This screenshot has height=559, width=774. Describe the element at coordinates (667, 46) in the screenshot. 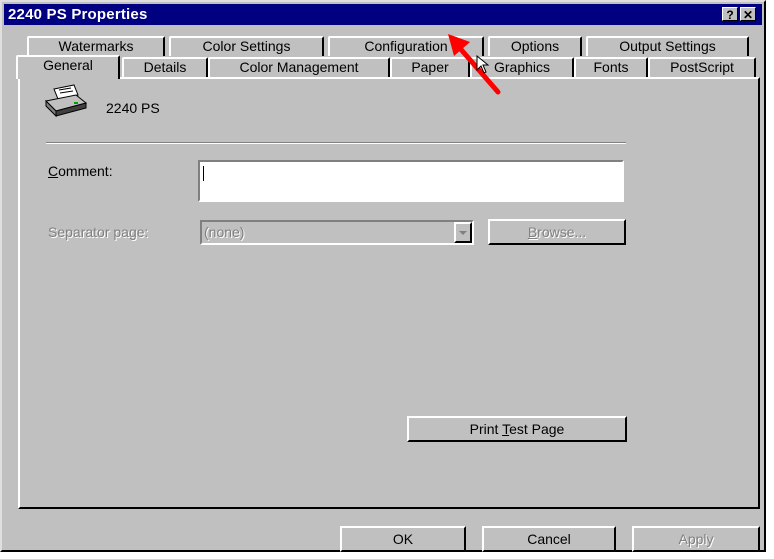

I see `tab-output-settings: Output Settings` at that location.